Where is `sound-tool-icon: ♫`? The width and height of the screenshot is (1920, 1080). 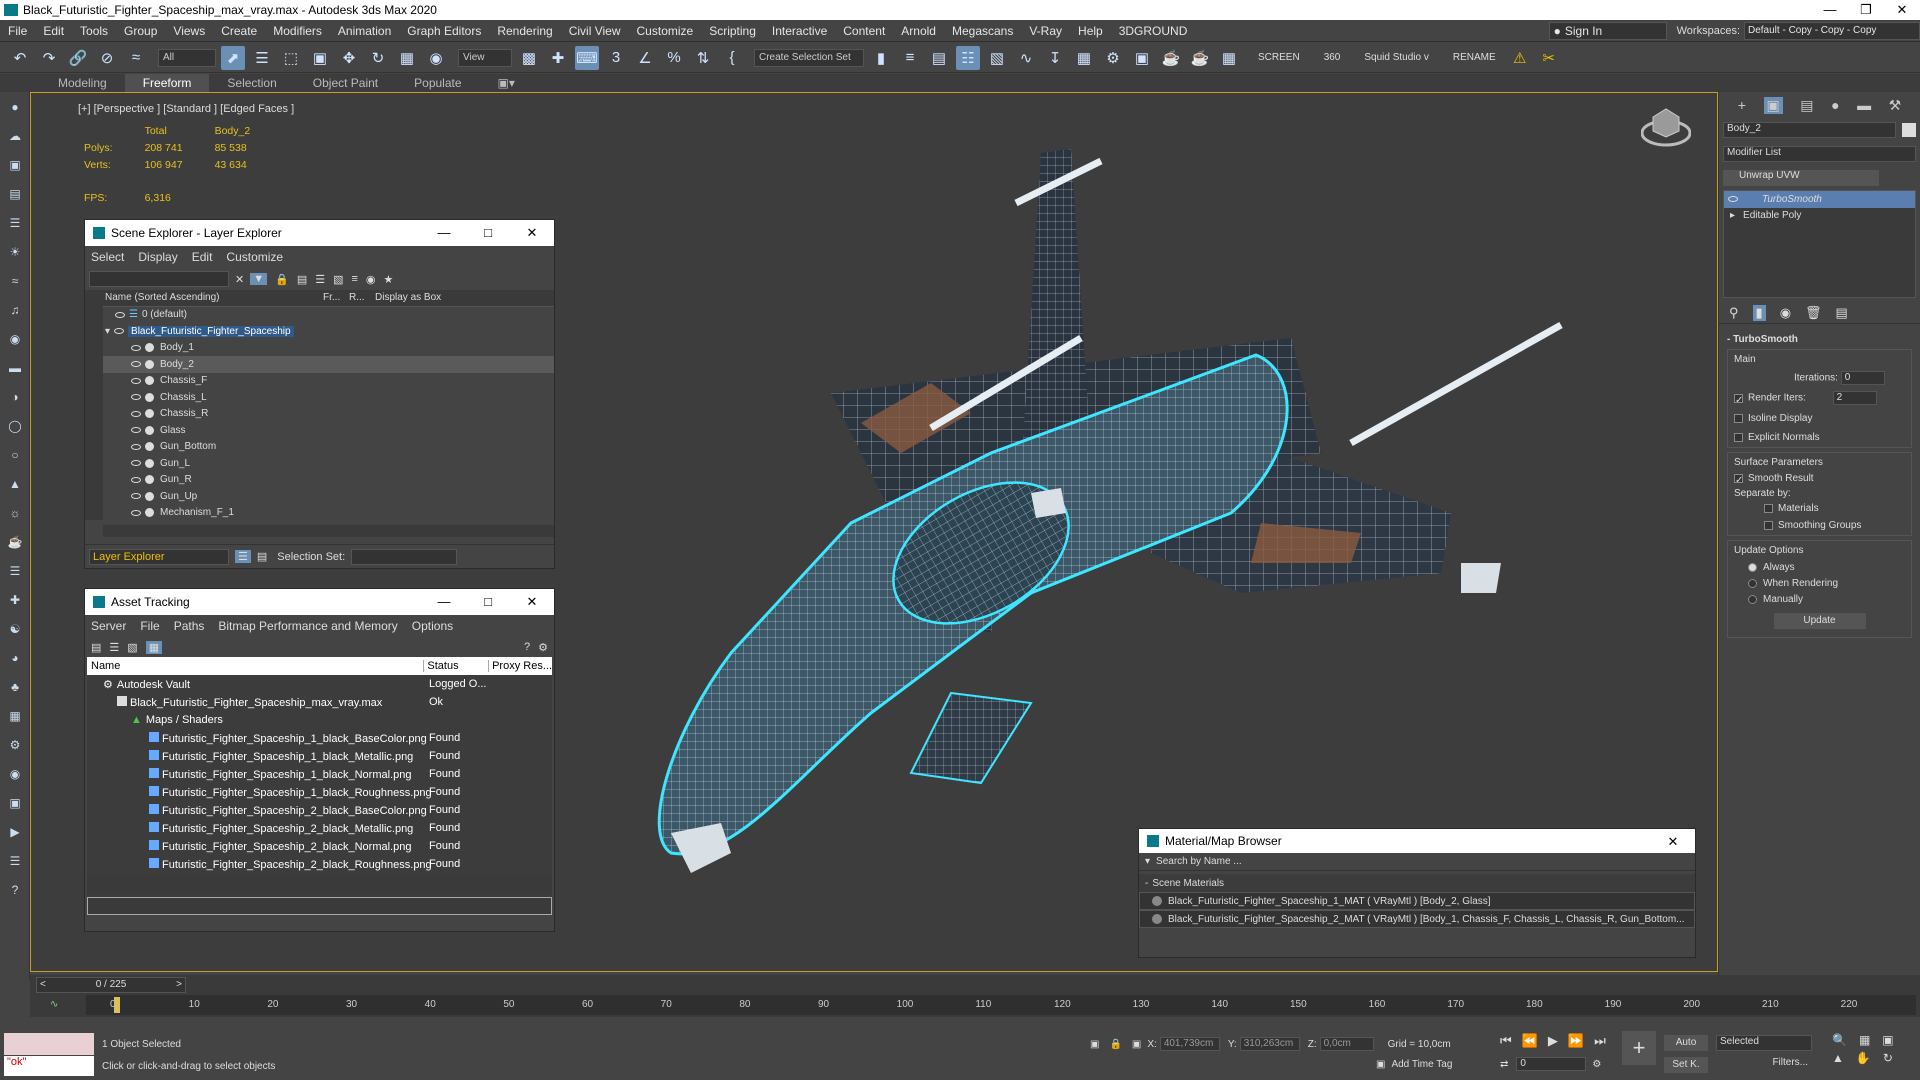 sound-tool-icon: ♫ is located at coordinates (15, 310).